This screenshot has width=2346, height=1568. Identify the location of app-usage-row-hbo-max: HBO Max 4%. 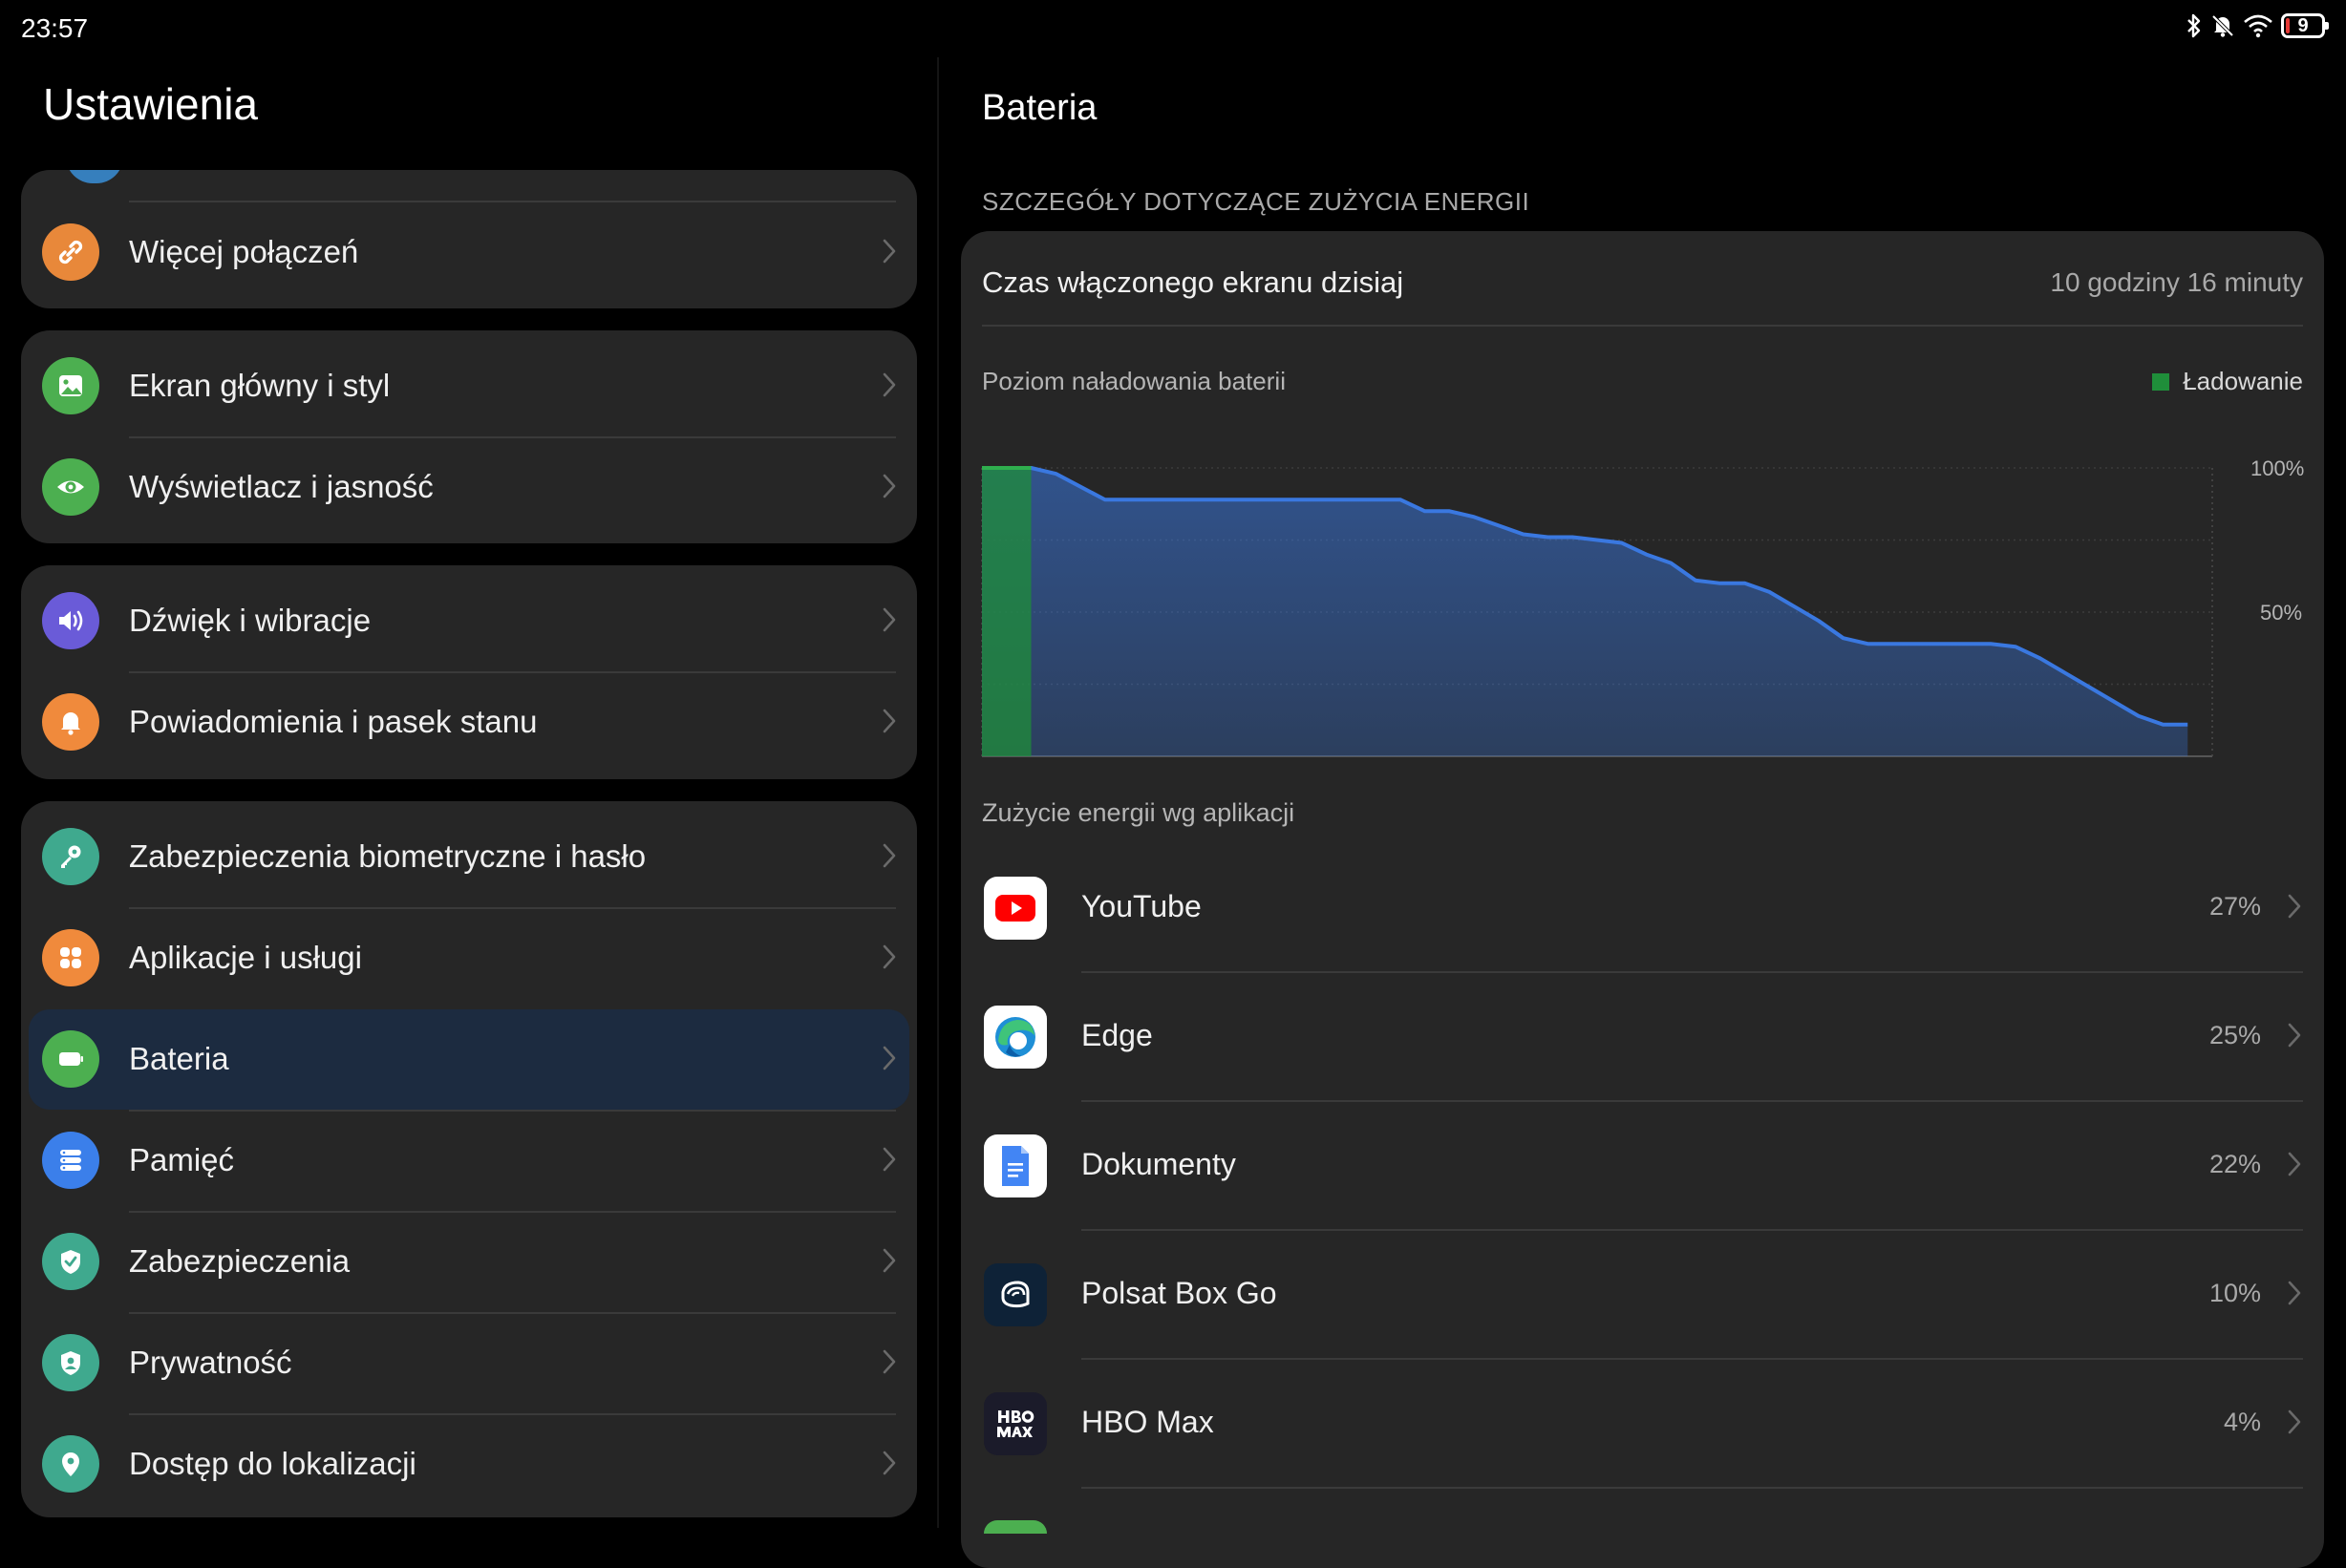
(1643, 1424).